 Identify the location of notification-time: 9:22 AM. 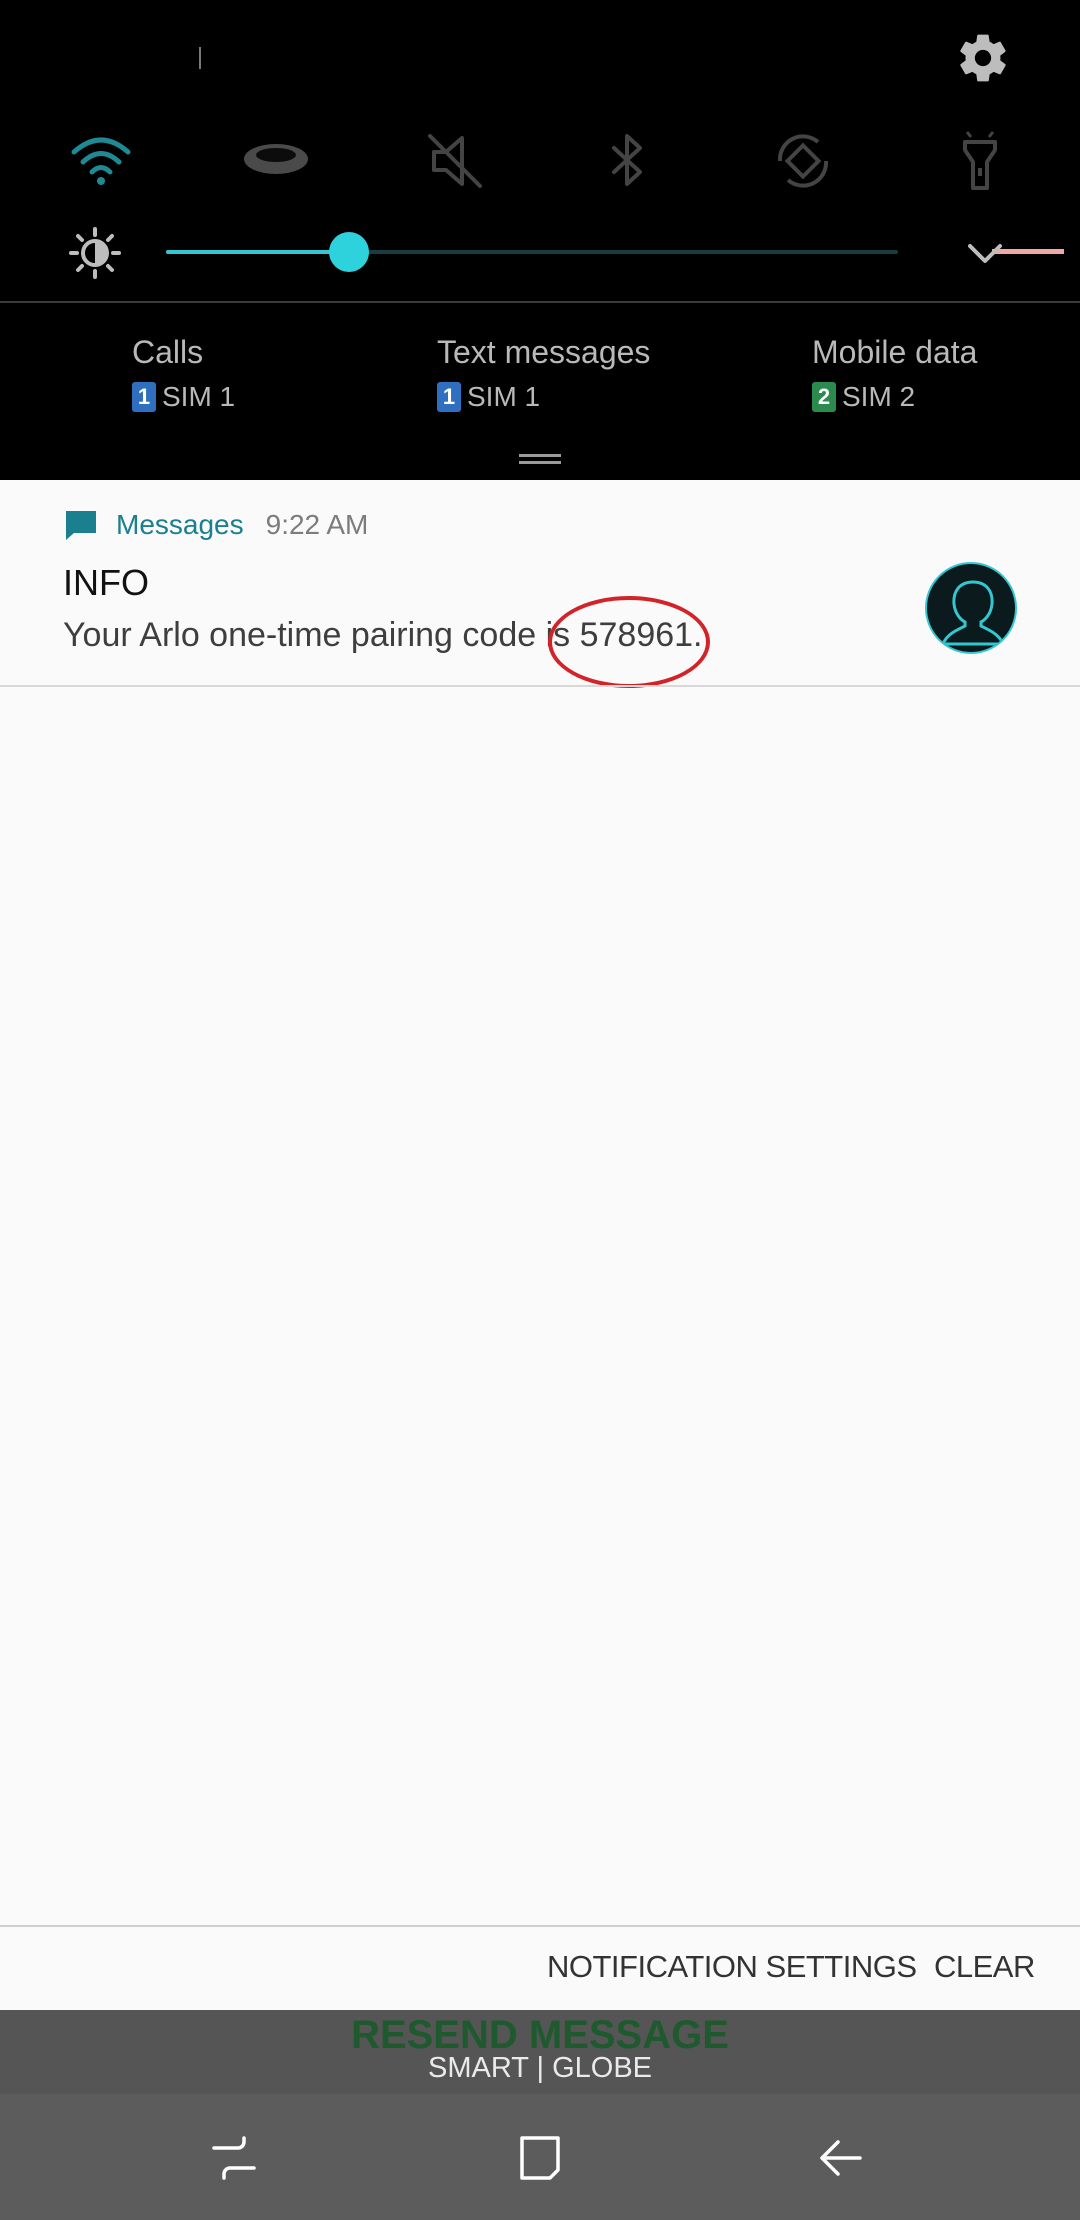
(317, 524).